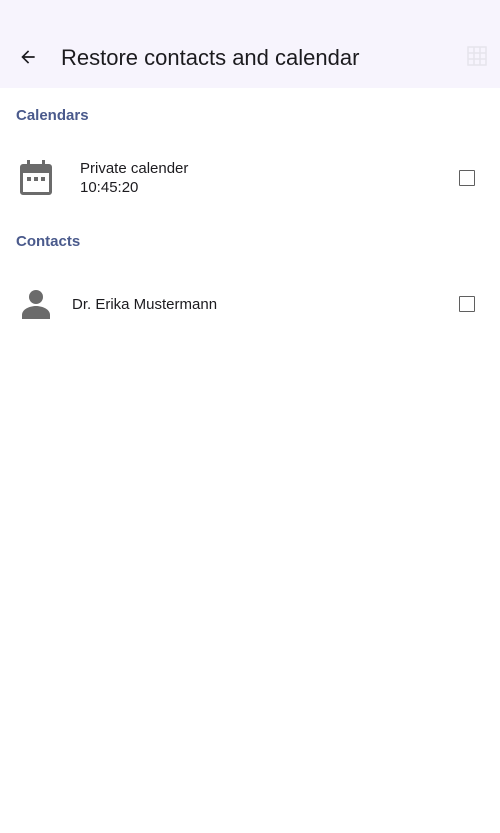  Describe the element at coordinates (36, 304) in the screenshot. I see `person-icon` at that location.